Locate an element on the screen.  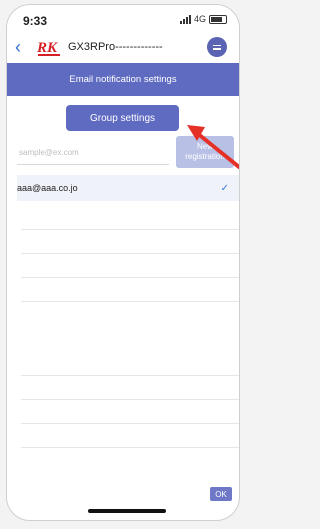
svg-text: RK is located at coordinates (47, 48).